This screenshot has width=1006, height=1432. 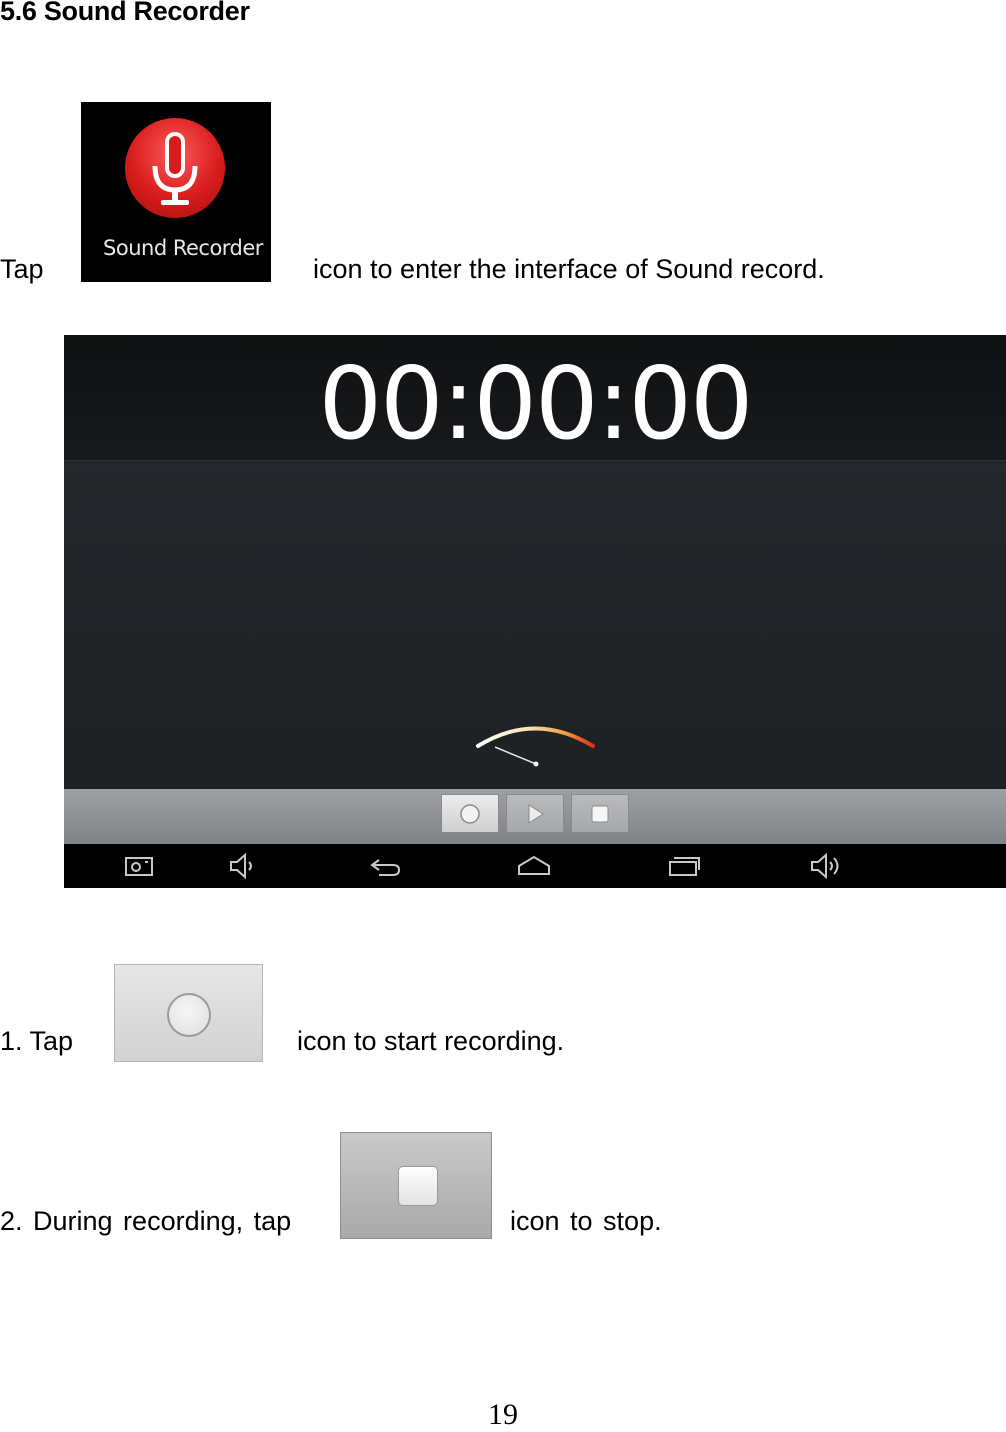 I want to click on record-button-image, so click(x=188, y=1013).